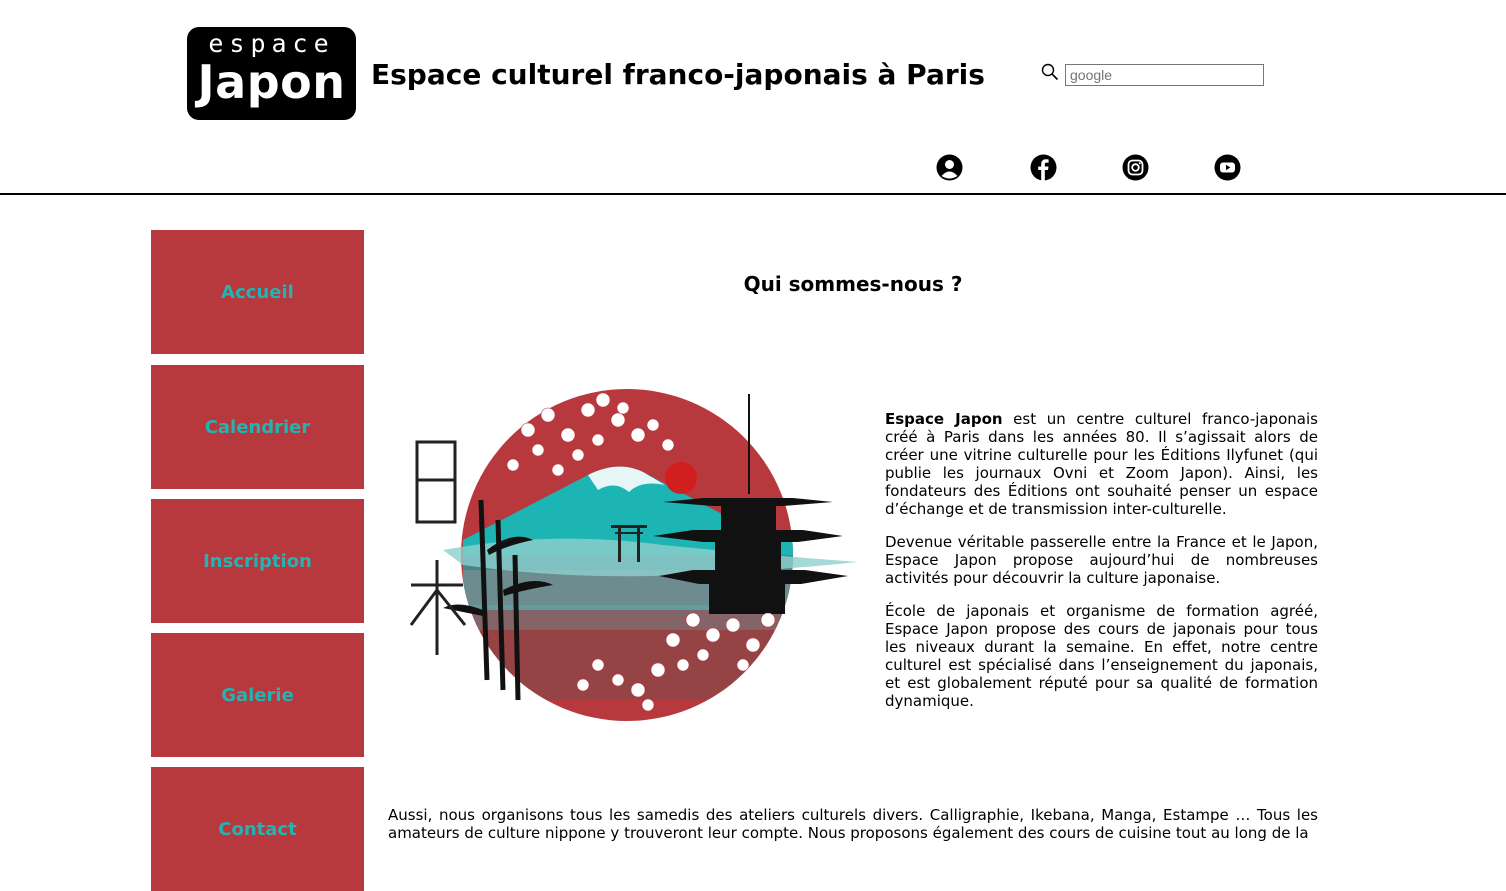 This screenshot has height=891, width=1506. Describe the element at coordinates (1135, 167) in the screenshot. I see `instagram-icon` at that location.